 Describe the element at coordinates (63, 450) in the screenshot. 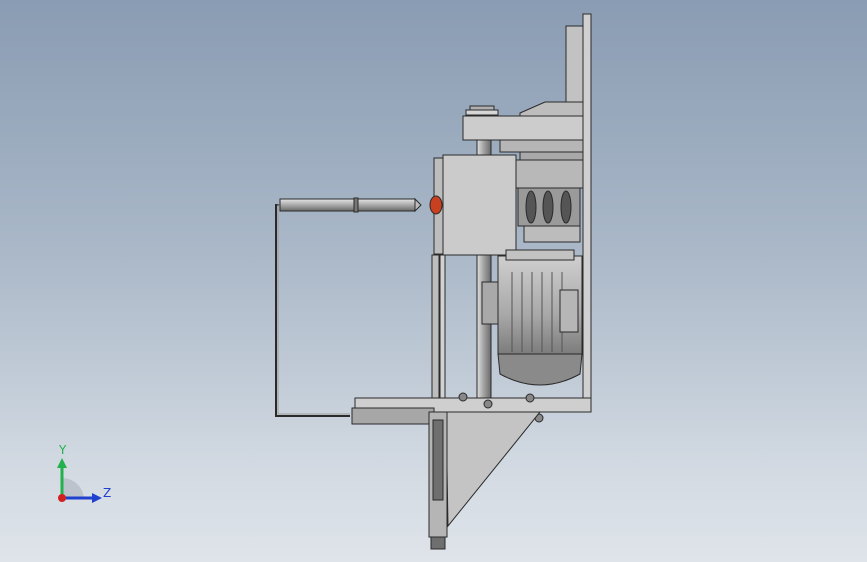

I see `y-axis-label: Y` at that location.